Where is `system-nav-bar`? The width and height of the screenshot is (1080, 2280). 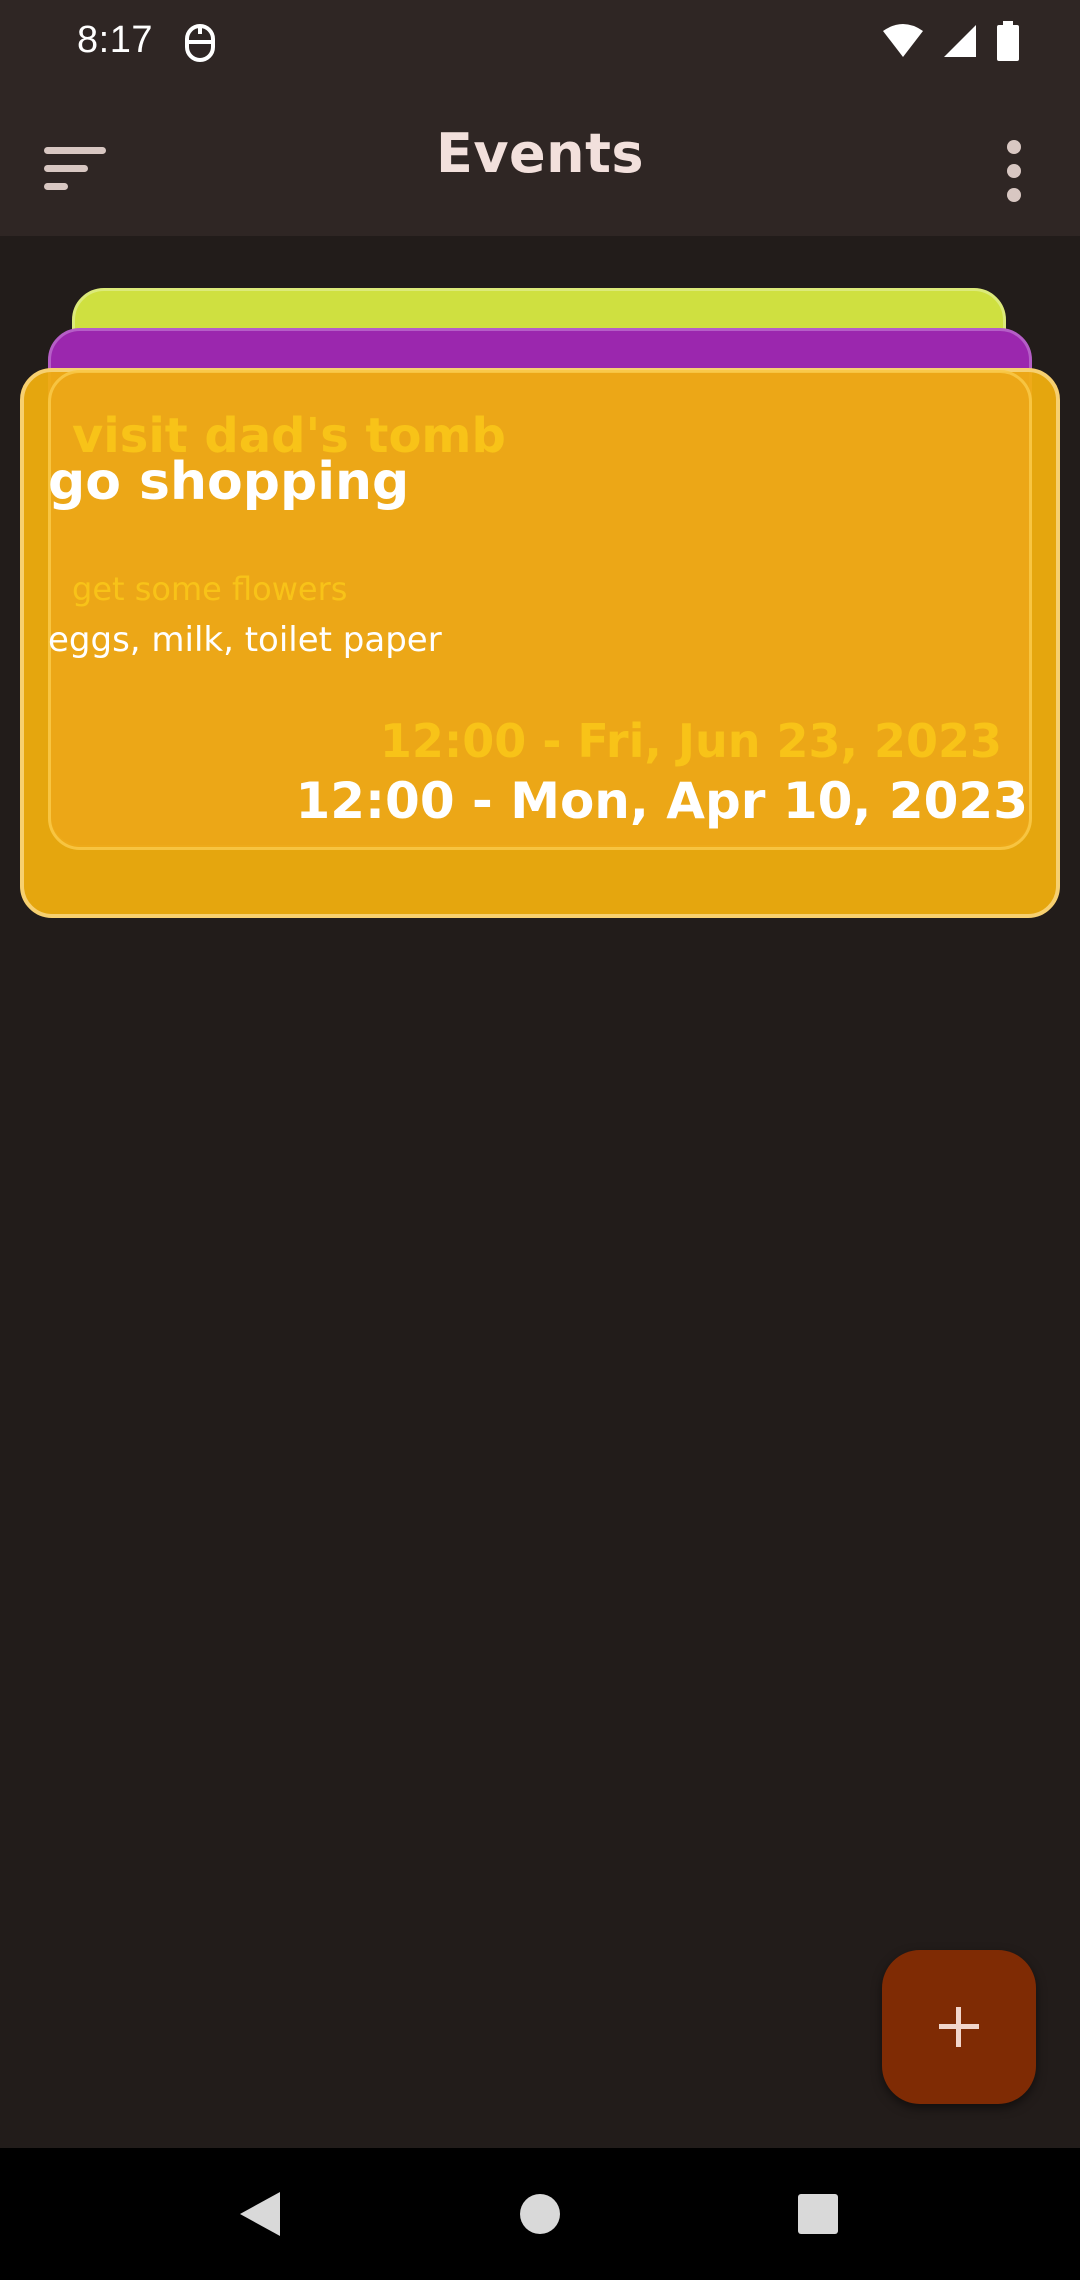
system-nav-bar is located at coordinates (540, 2214).